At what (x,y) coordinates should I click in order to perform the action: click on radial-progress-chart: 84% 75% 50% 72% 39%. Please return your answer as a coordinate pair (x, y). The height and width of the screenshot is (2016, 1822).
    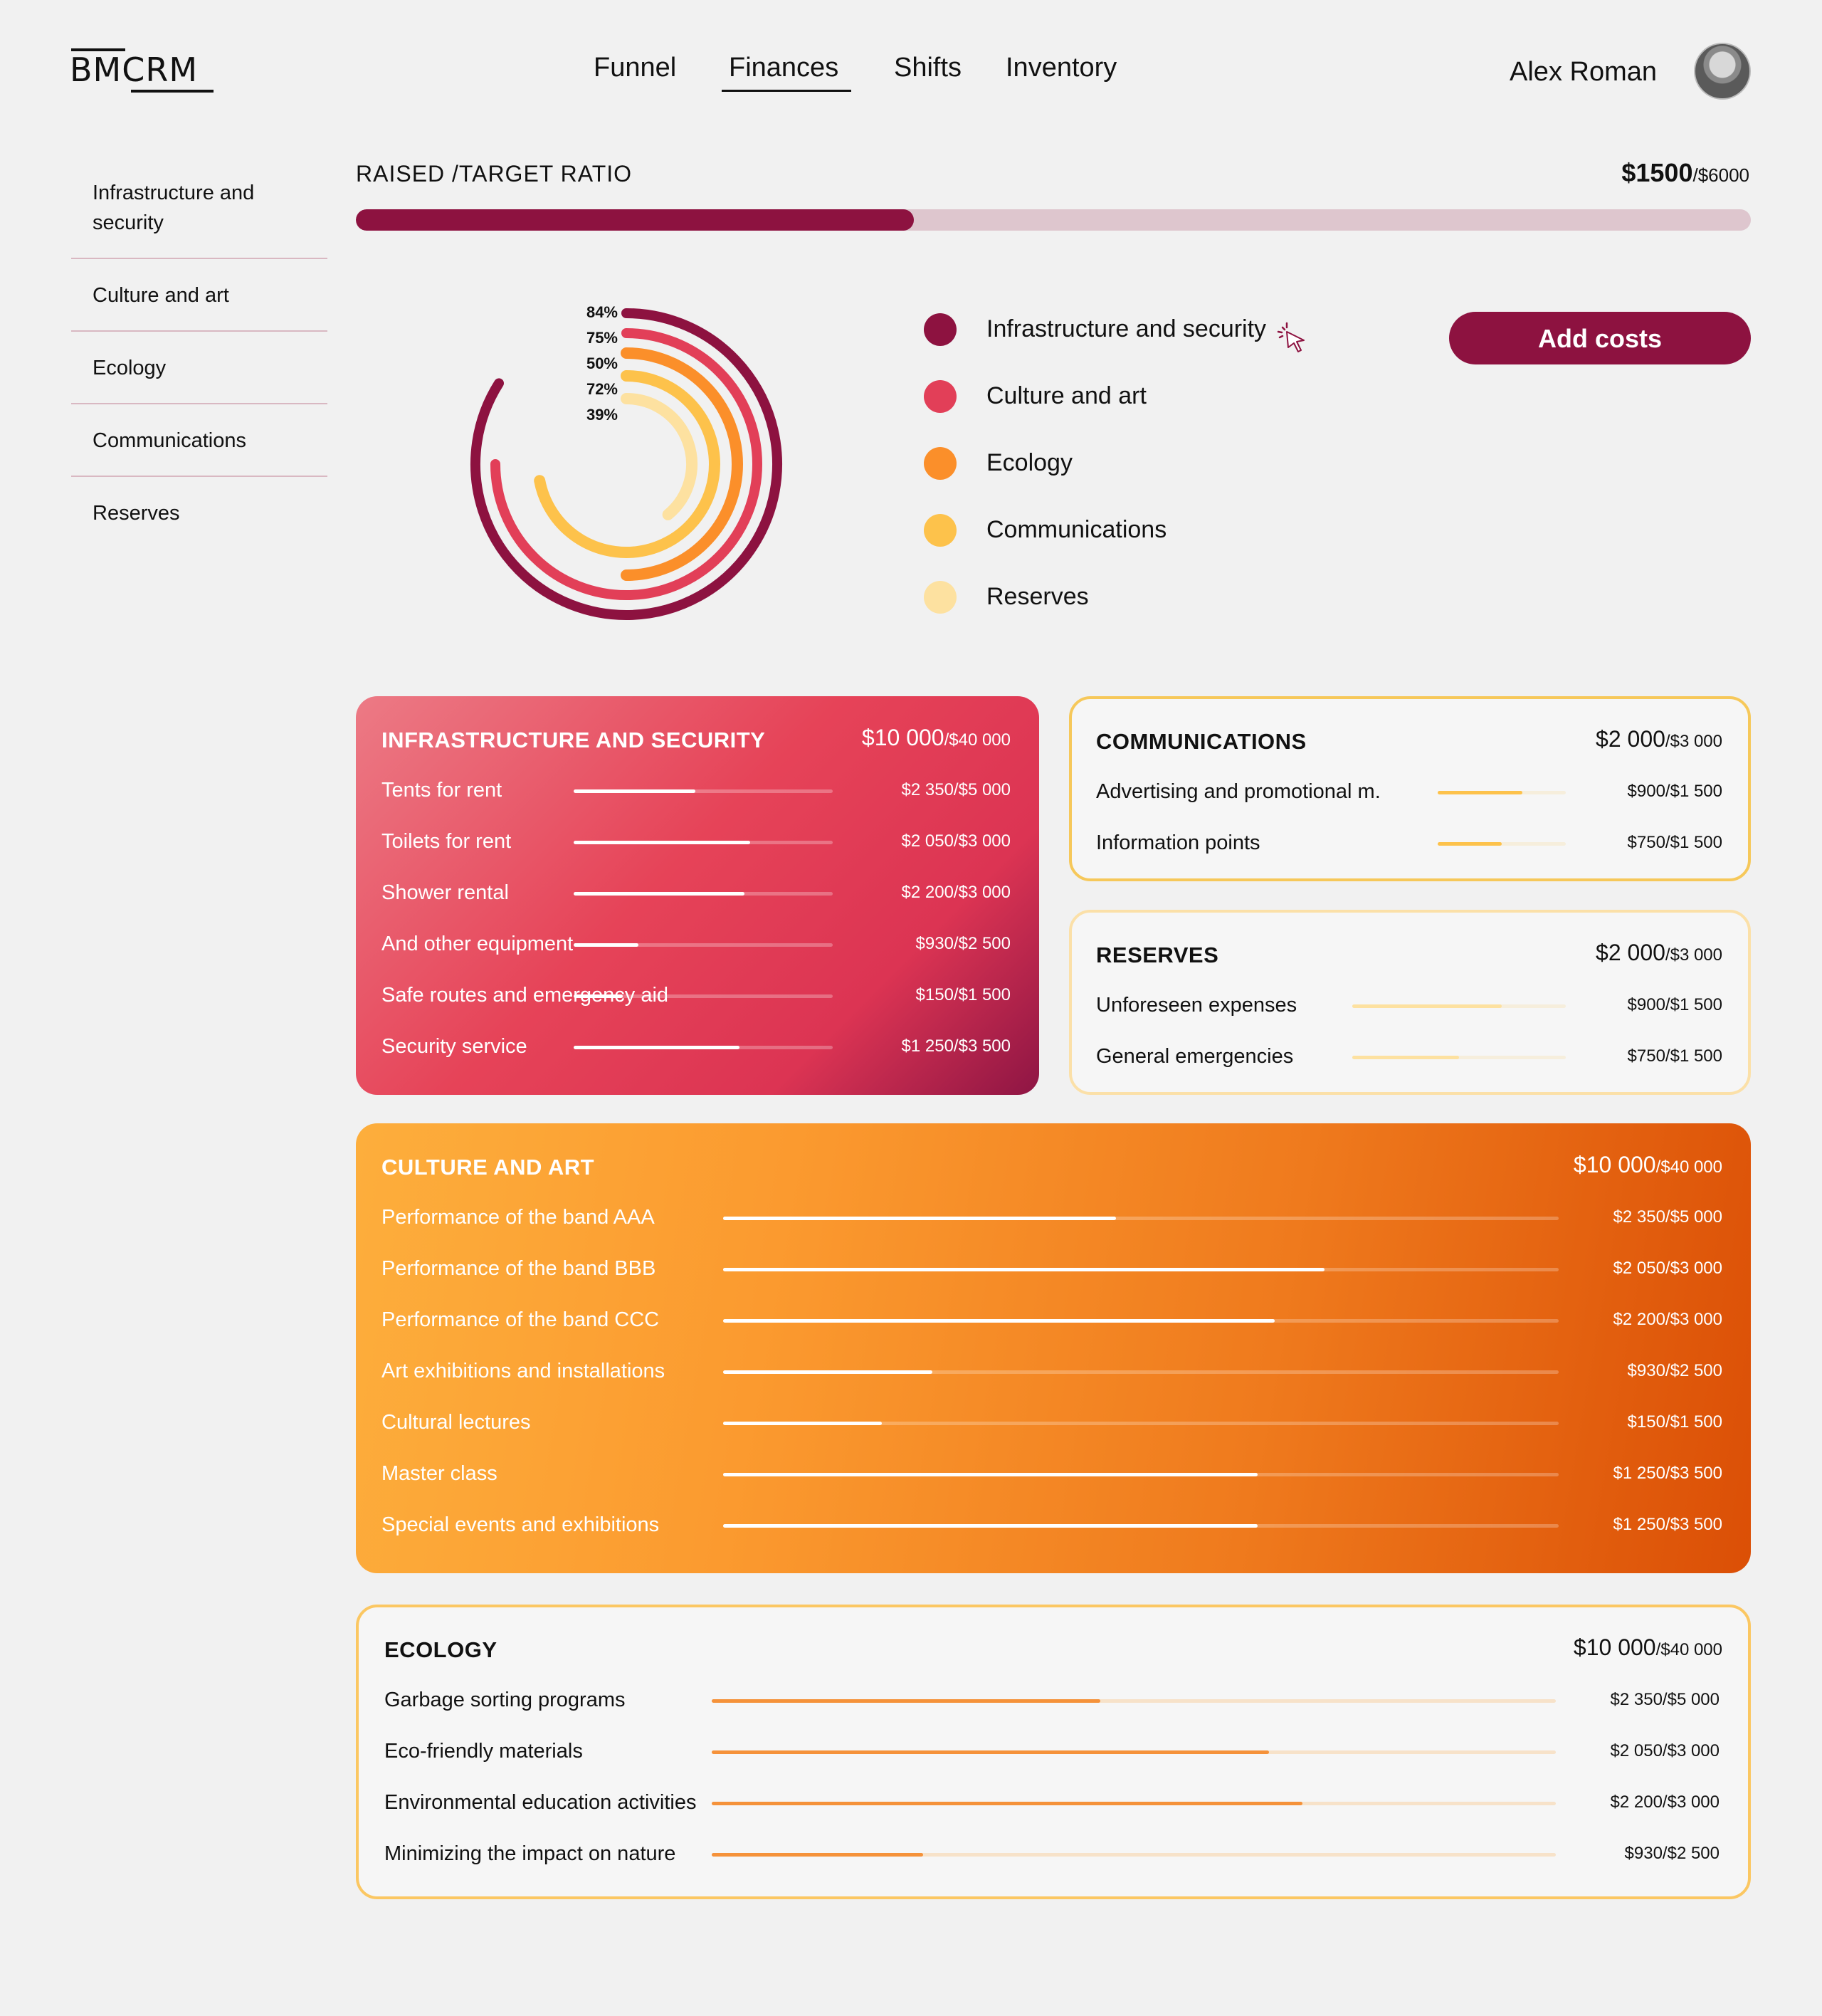
    Looking at the image, I should click on (626, 461).